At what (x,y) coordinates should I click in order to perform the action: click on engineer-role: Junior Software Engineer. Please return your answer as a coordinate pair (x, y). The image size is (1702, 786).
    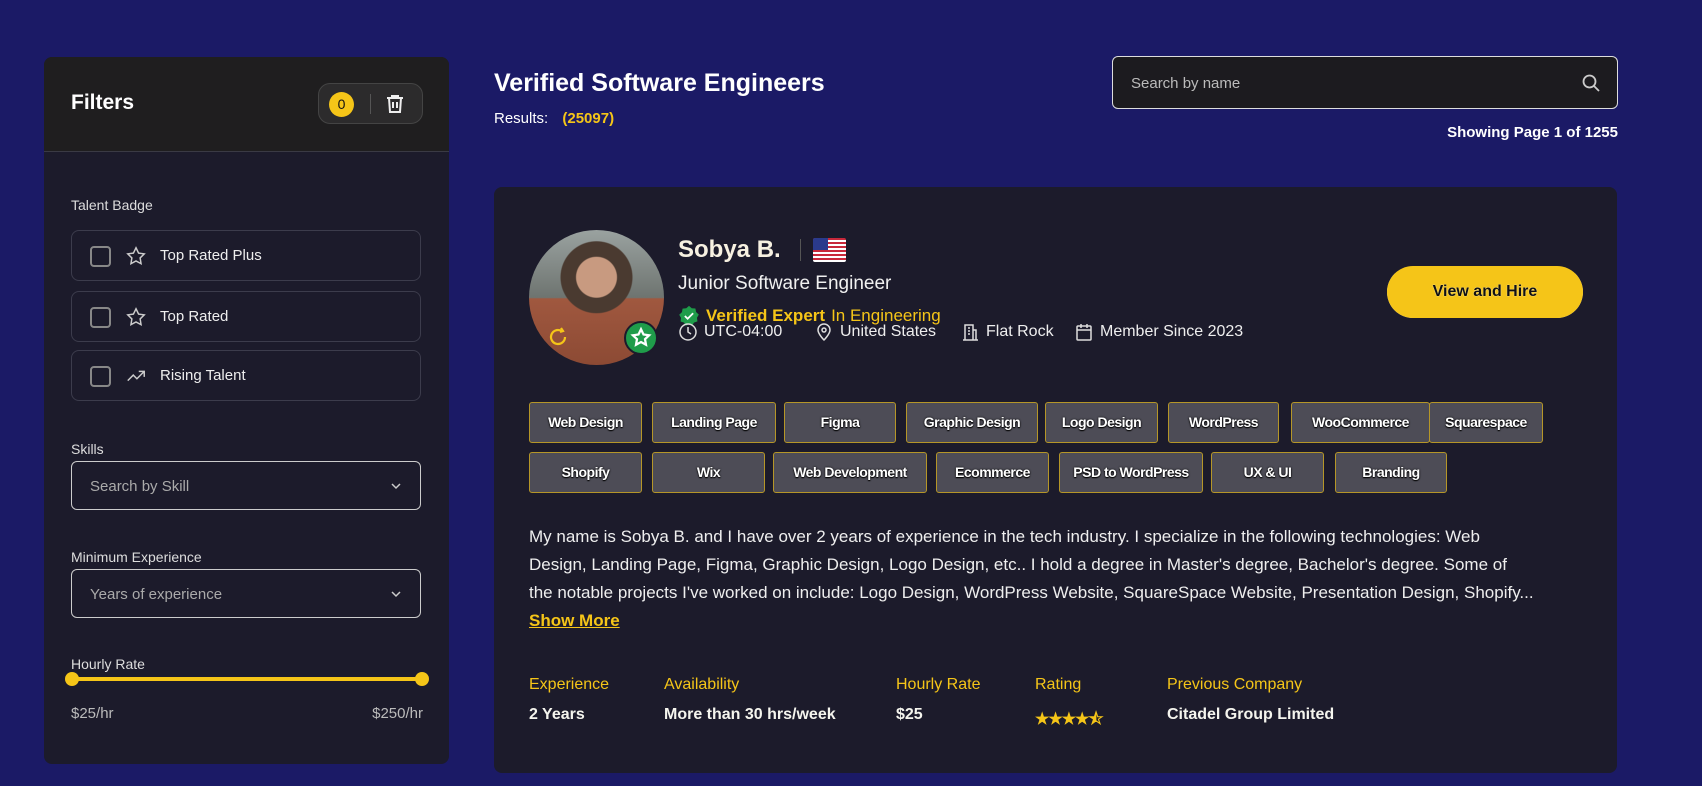
    Looking at the image, I should click on (785, 283).